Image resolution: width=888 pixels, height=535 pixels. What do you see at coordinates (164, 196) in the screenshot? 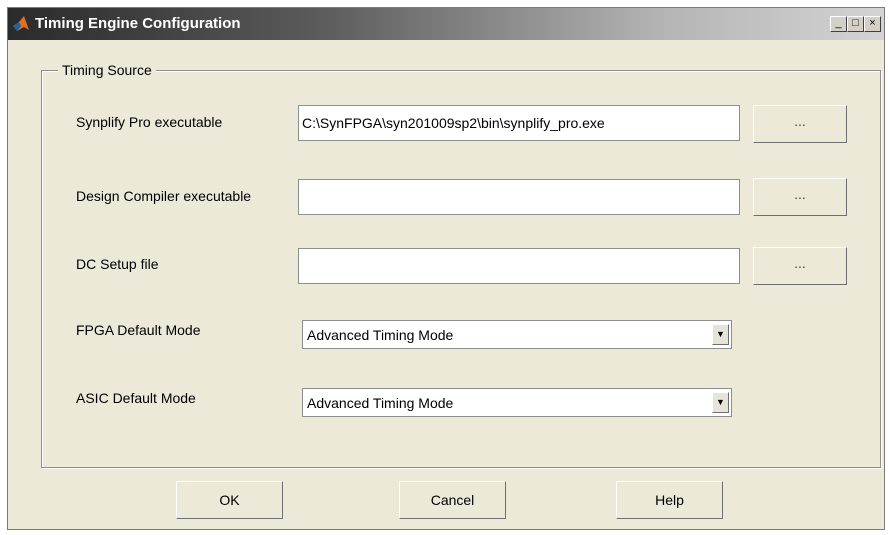
I see `design-compiler-label: Design Compiler executable` at bounding box center [164, 196].